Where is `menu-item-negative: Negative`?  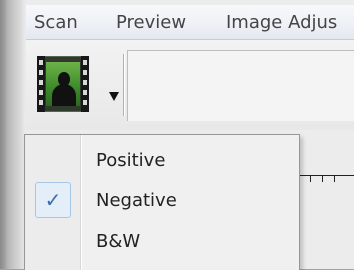
menu-item-negative: Negative is located at coordinates (189, 201).